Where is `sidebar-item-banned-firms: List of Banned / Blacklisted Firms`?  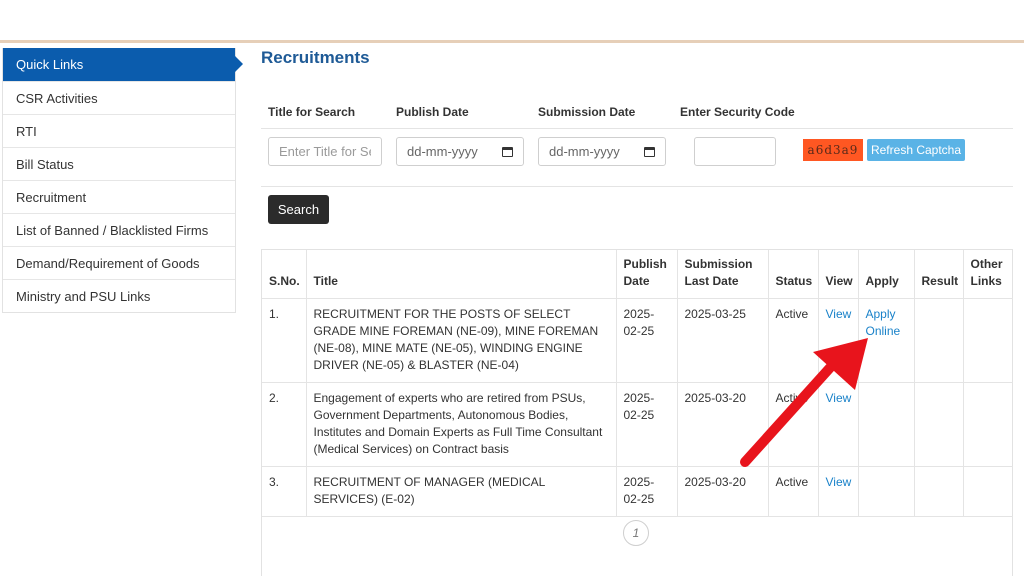 sidebar-item-banned-firms: List of Banned / Blacklisted Firms is located at coordinates (119, 229).